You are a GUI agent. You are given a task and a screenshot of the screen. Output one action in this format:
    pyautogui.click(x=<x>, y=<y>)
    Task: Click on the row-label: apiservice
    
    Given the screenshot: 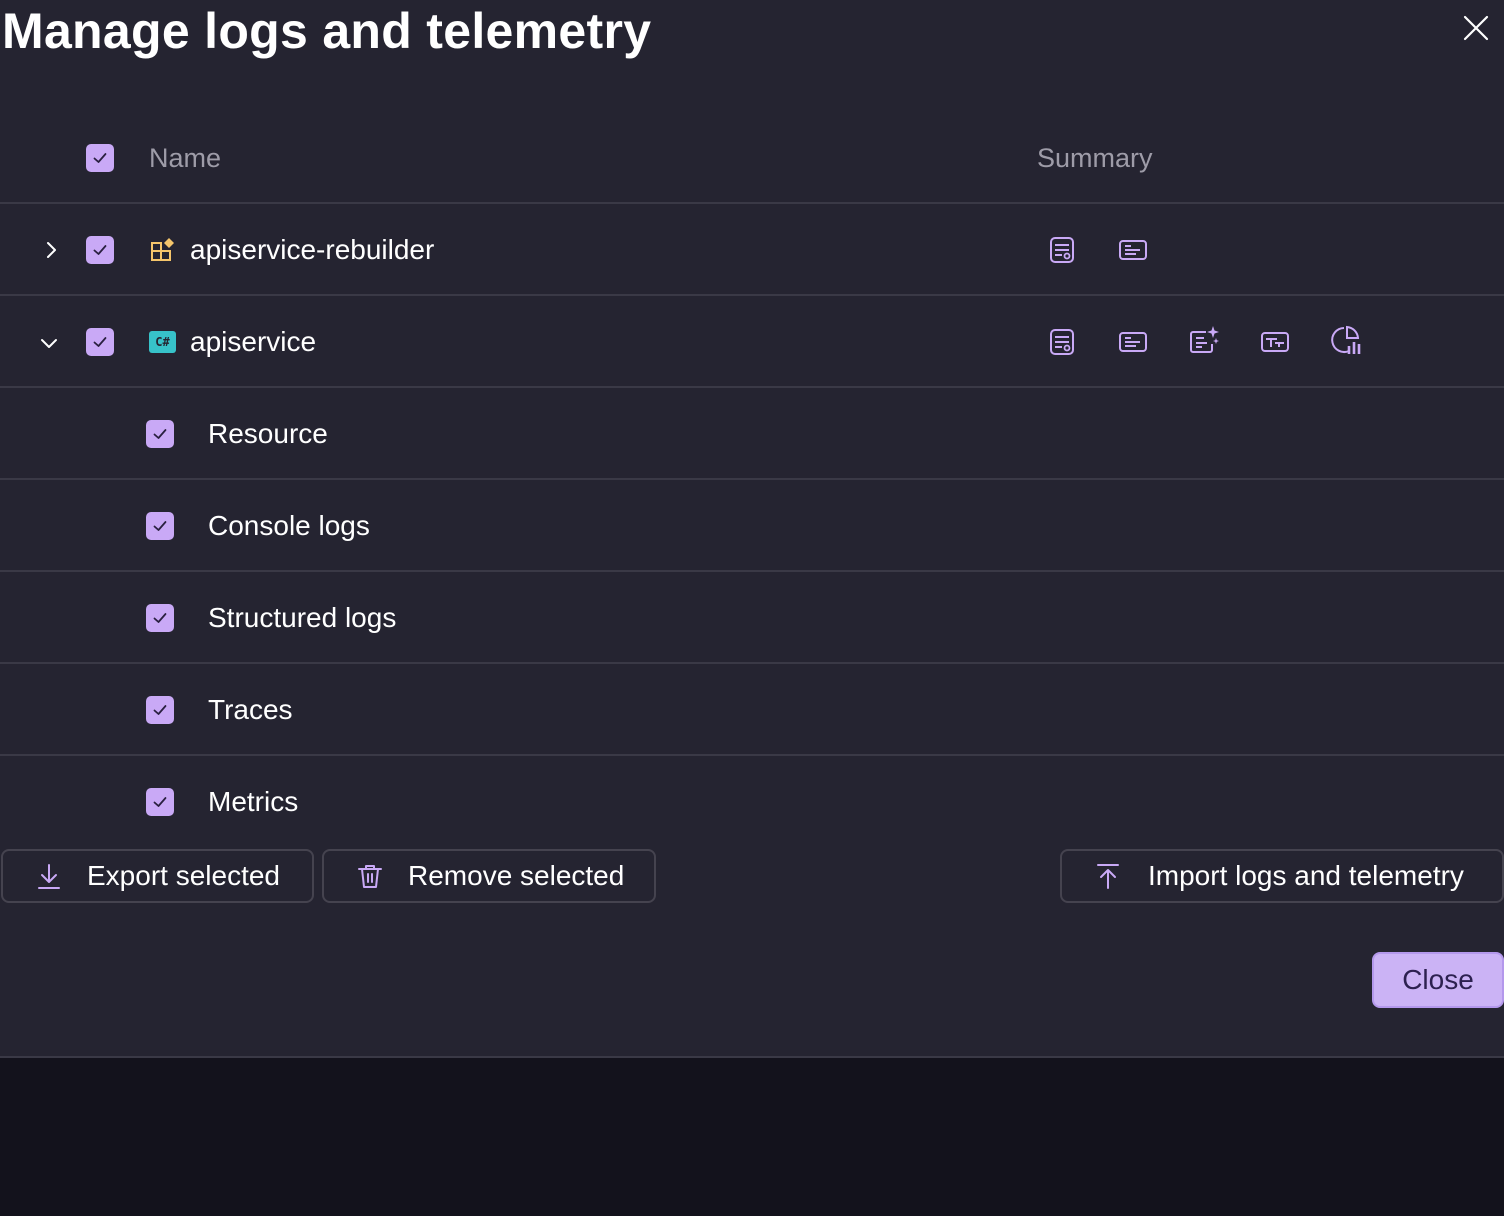 What is the action you would take?
    pyautogui.click(x=253, y=341)
    